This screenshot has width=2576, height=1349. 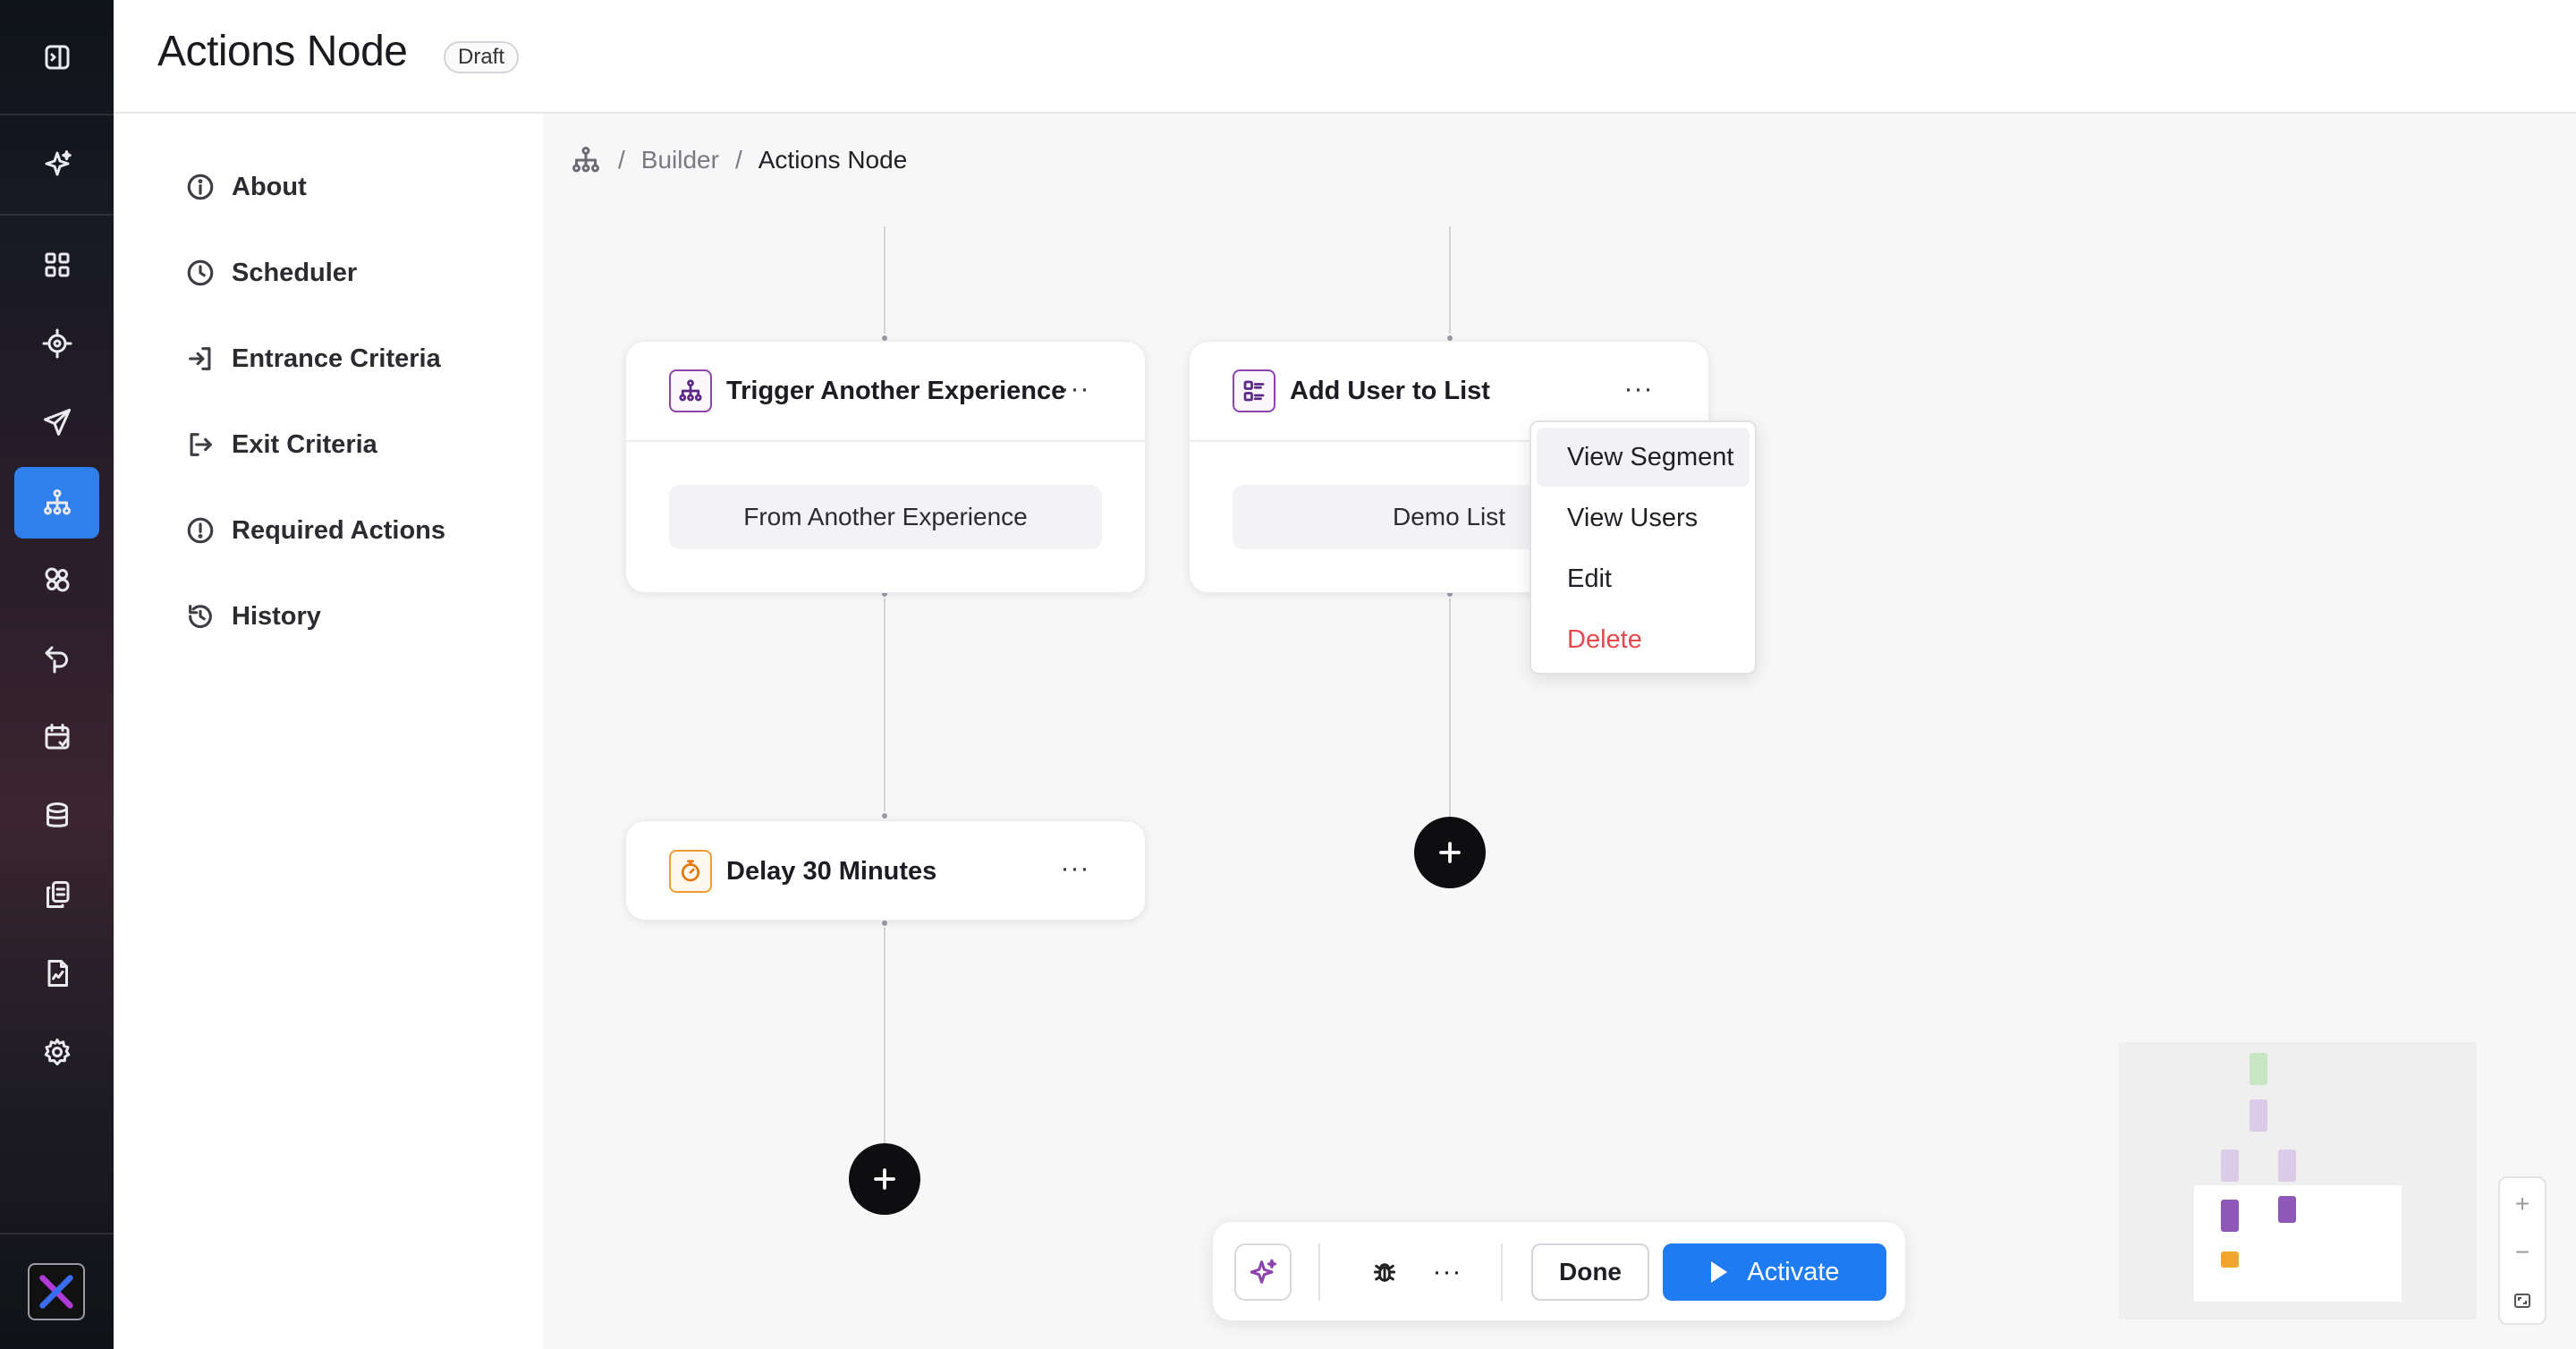 I want to click on breadcrumb-builder: Builder, so click(x=680, y=160).